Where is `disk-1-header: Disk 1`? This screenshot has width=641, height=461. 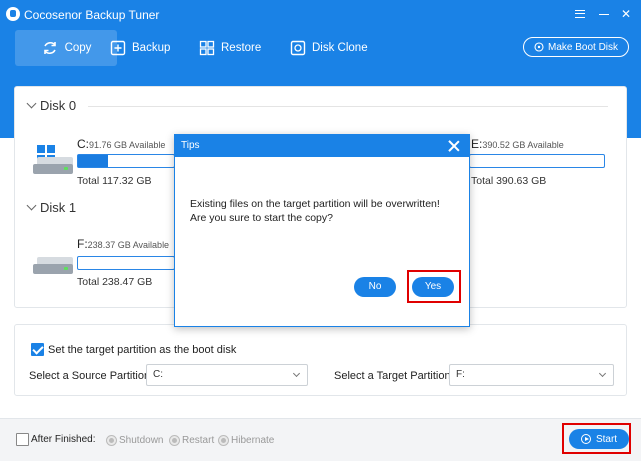
disk-1-header: Disk 1 is located at coordinates (51, 207).